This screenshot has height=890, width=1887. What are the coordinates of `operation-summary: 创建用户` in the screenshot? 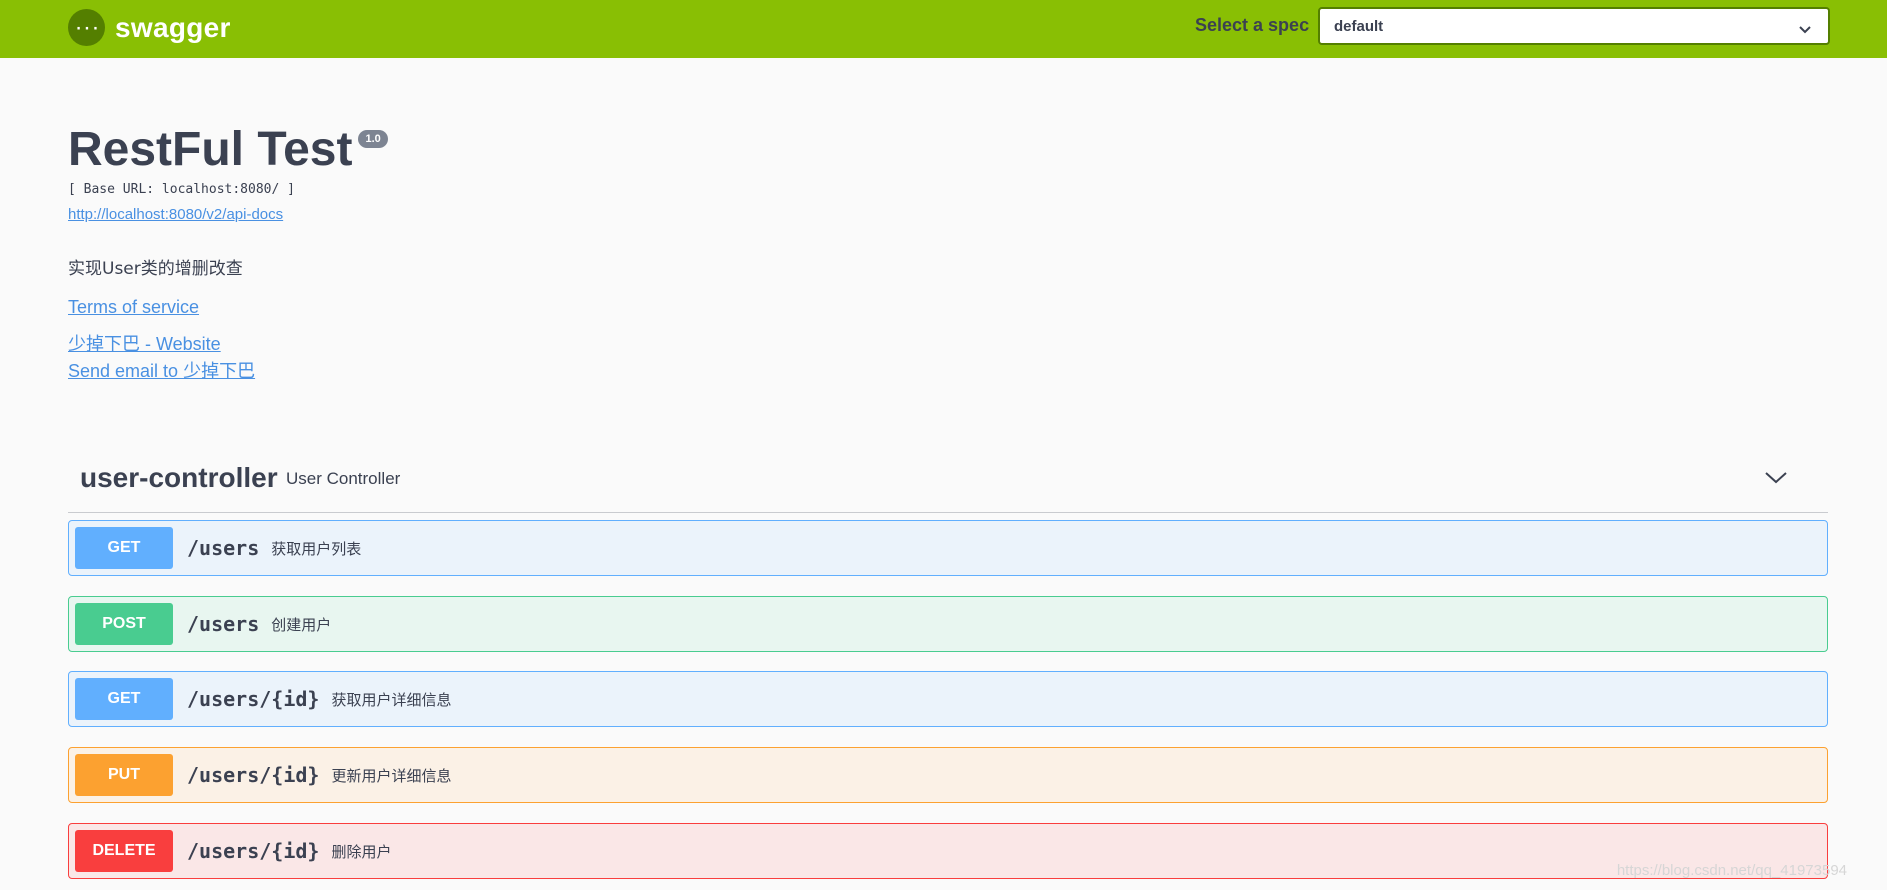 It's located at (301, 624).